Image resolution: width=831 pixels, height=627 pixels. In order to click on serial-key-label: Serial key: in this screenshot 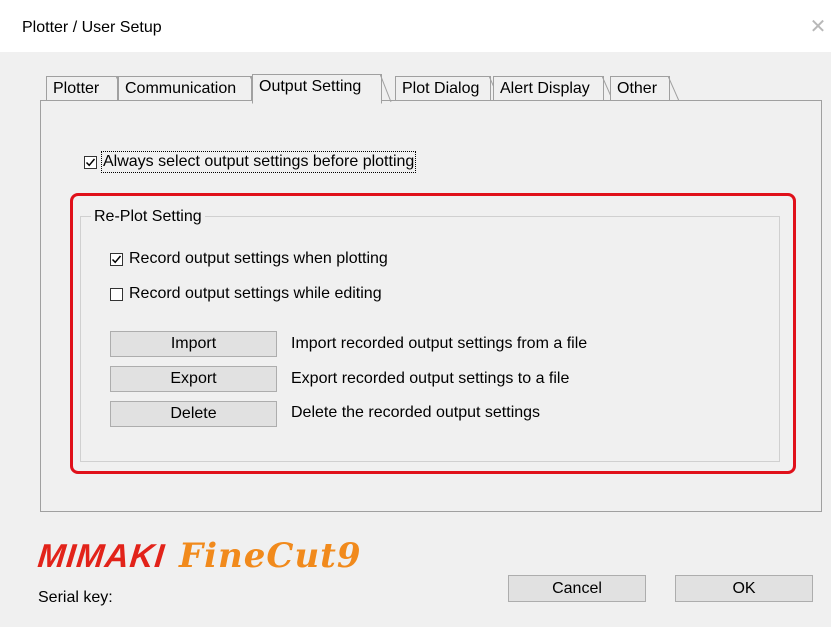, I will do `click(75, 597)`.